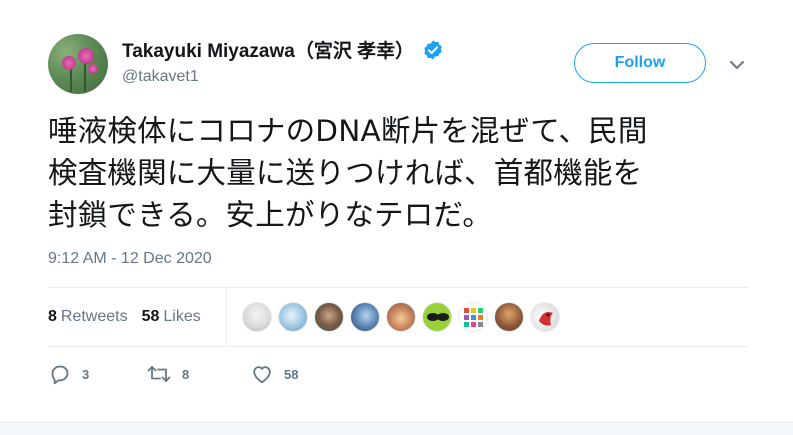  Describe the element at coordinates (130, 259) in the screenshot. I see `tweet-timestamp: 9:12 AM - 12 Dec 2020` at that location.